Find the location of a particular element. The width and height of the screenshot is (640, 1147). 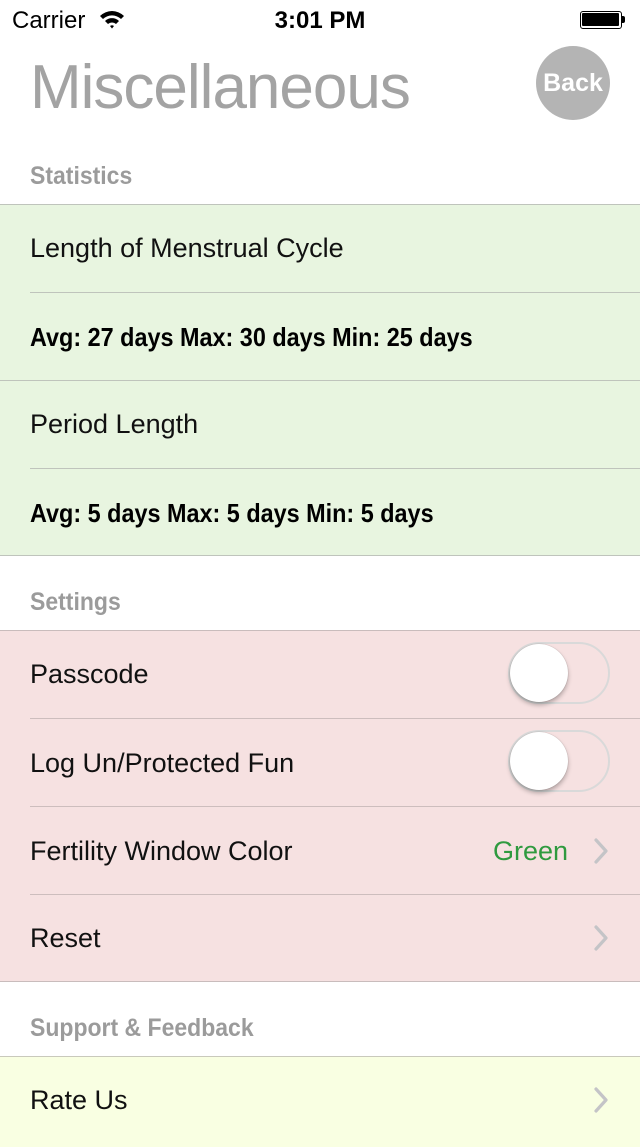

passcode-toggle is located at coordinates (559, 673).